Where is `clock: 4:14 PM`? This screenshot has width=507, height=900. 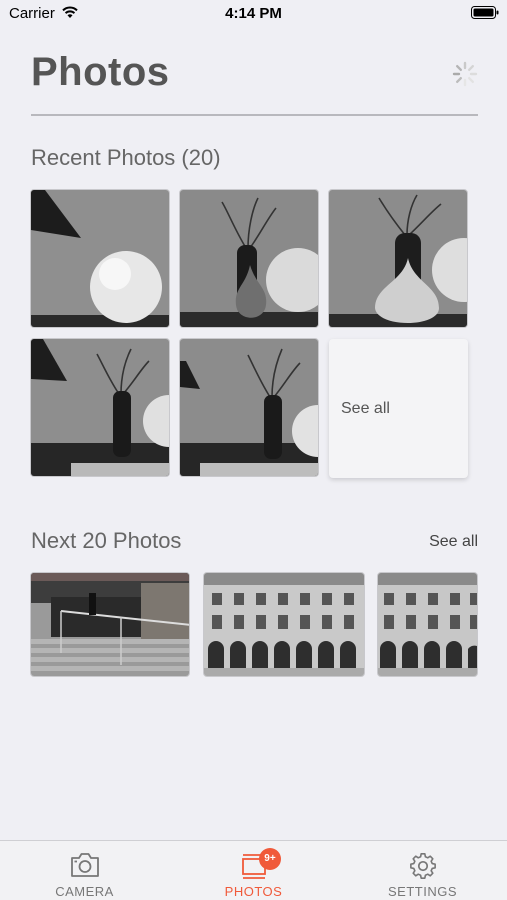 clock: 4:14 PM is located at coordinates (253, 13).